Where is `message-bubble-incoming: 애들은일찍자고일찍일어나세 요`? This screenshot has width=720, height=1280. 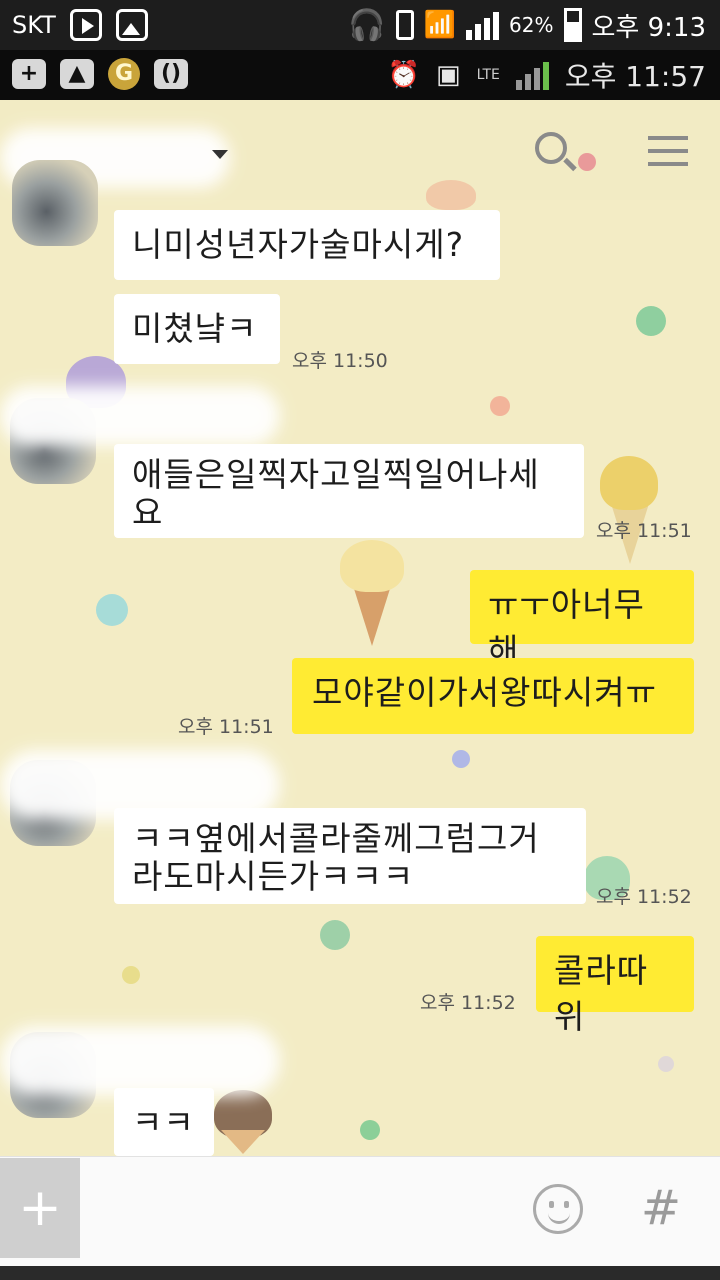 message-bubble-incoming: 애들은일찍자고일찍일어나세 요 is located at coordinates (349, 491).